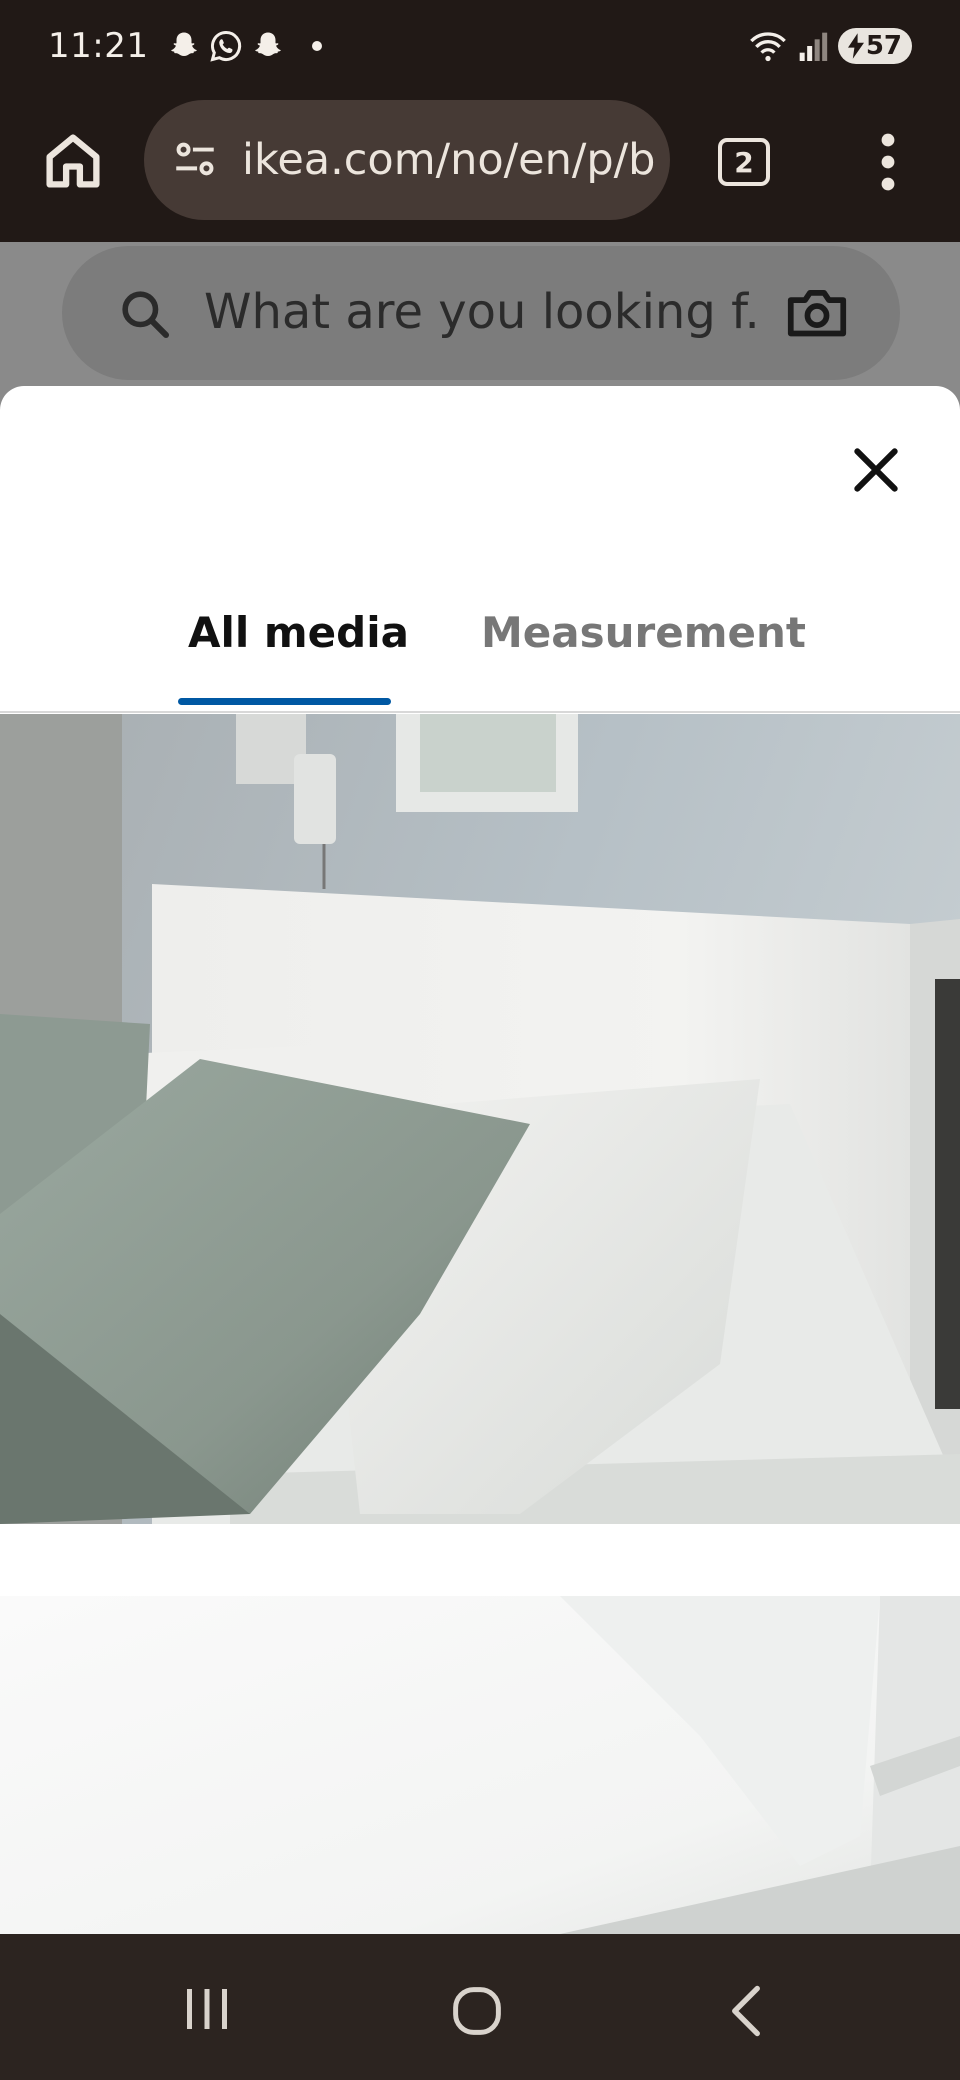  Describe the element at coordinates (284, 701) in the screenshot. I see `active-tab-indicator` at that location.